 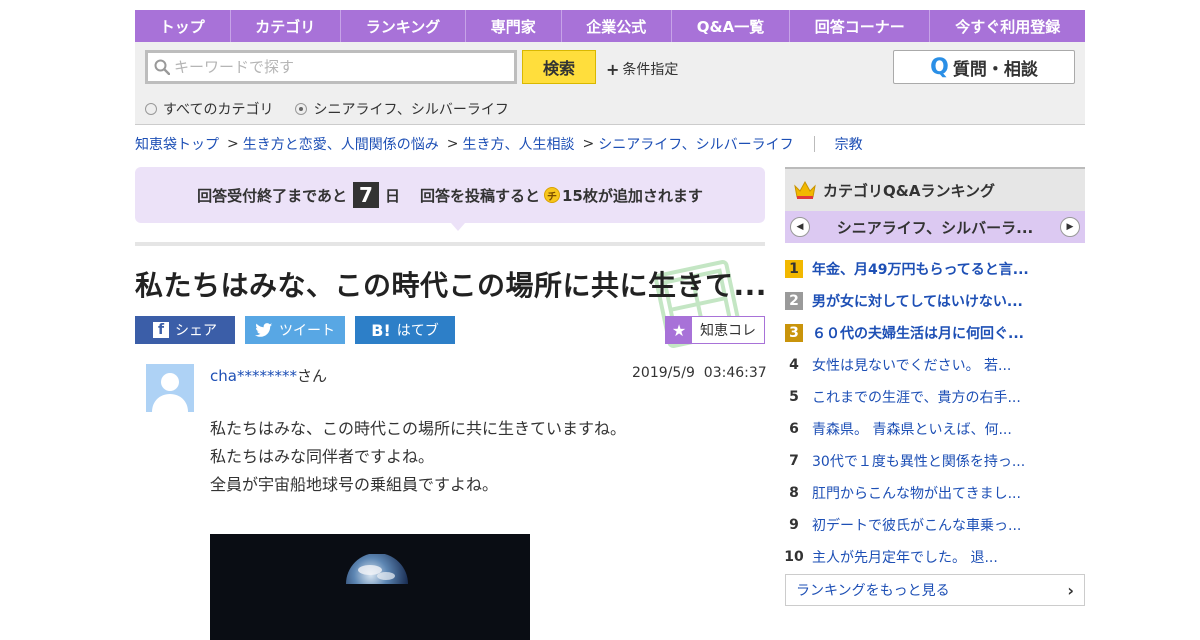 What do you see at coordinates (301, 109) in the screenshot?
I see `radio-on-icon` at bounding box center [301, 109].